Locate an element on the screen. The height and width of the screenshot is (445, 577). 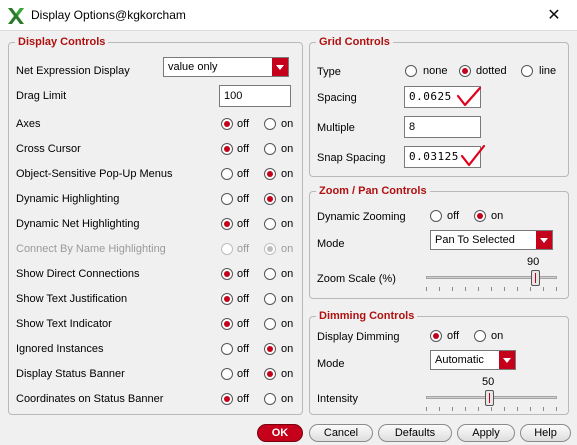
grid-type-label: Type is located at coordinates (329, 72).